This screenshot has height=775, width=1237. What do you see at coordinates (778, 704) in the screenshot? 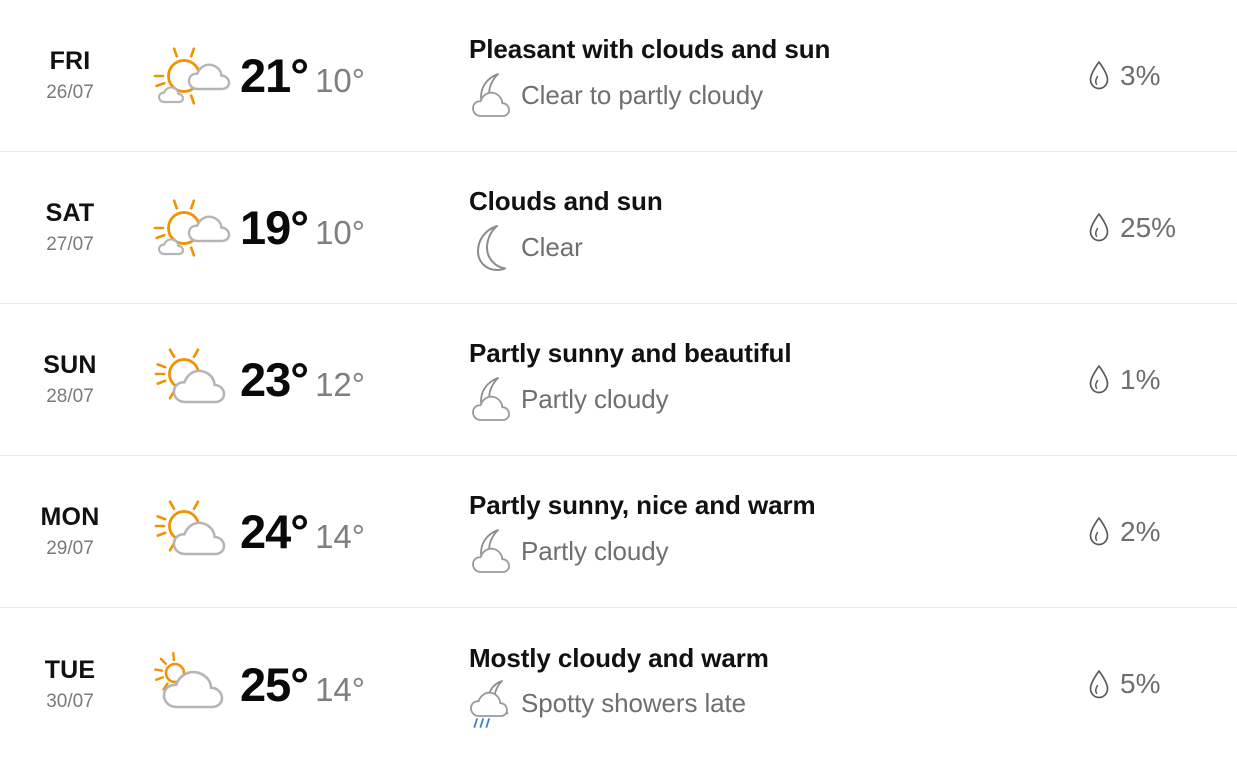
I see `night-description-group: Spotty showers late` at bounding box center [778, 704].